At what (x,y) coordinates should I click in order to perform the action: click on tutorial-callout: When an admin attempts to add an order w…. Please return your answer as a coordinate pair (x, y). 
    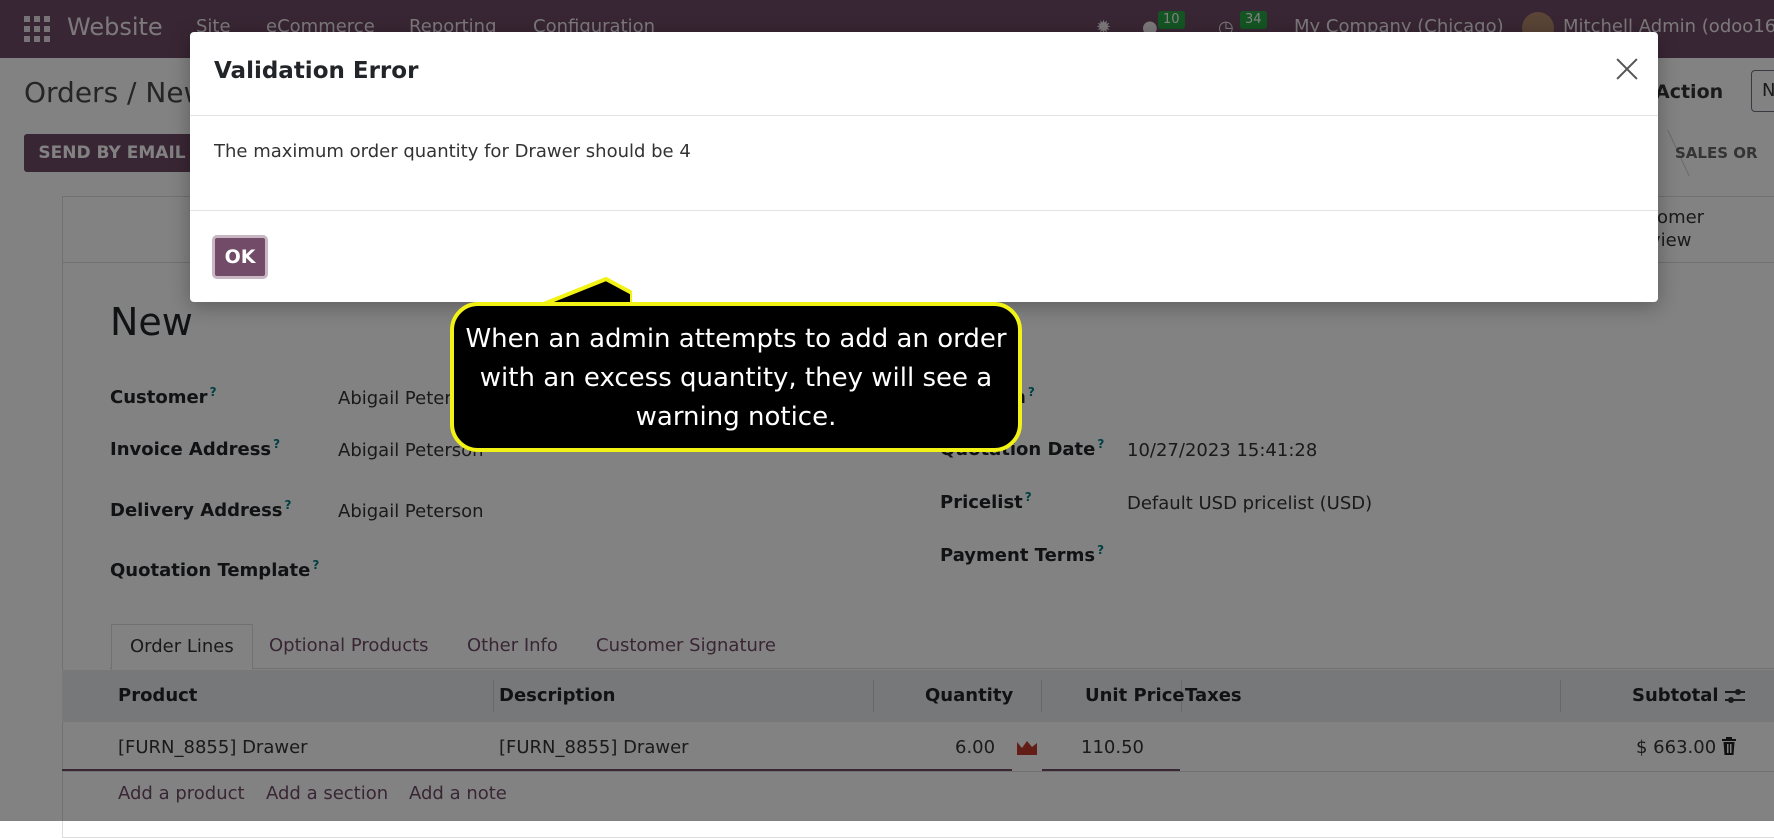
    Looking at the image, I should click on (736, 377).